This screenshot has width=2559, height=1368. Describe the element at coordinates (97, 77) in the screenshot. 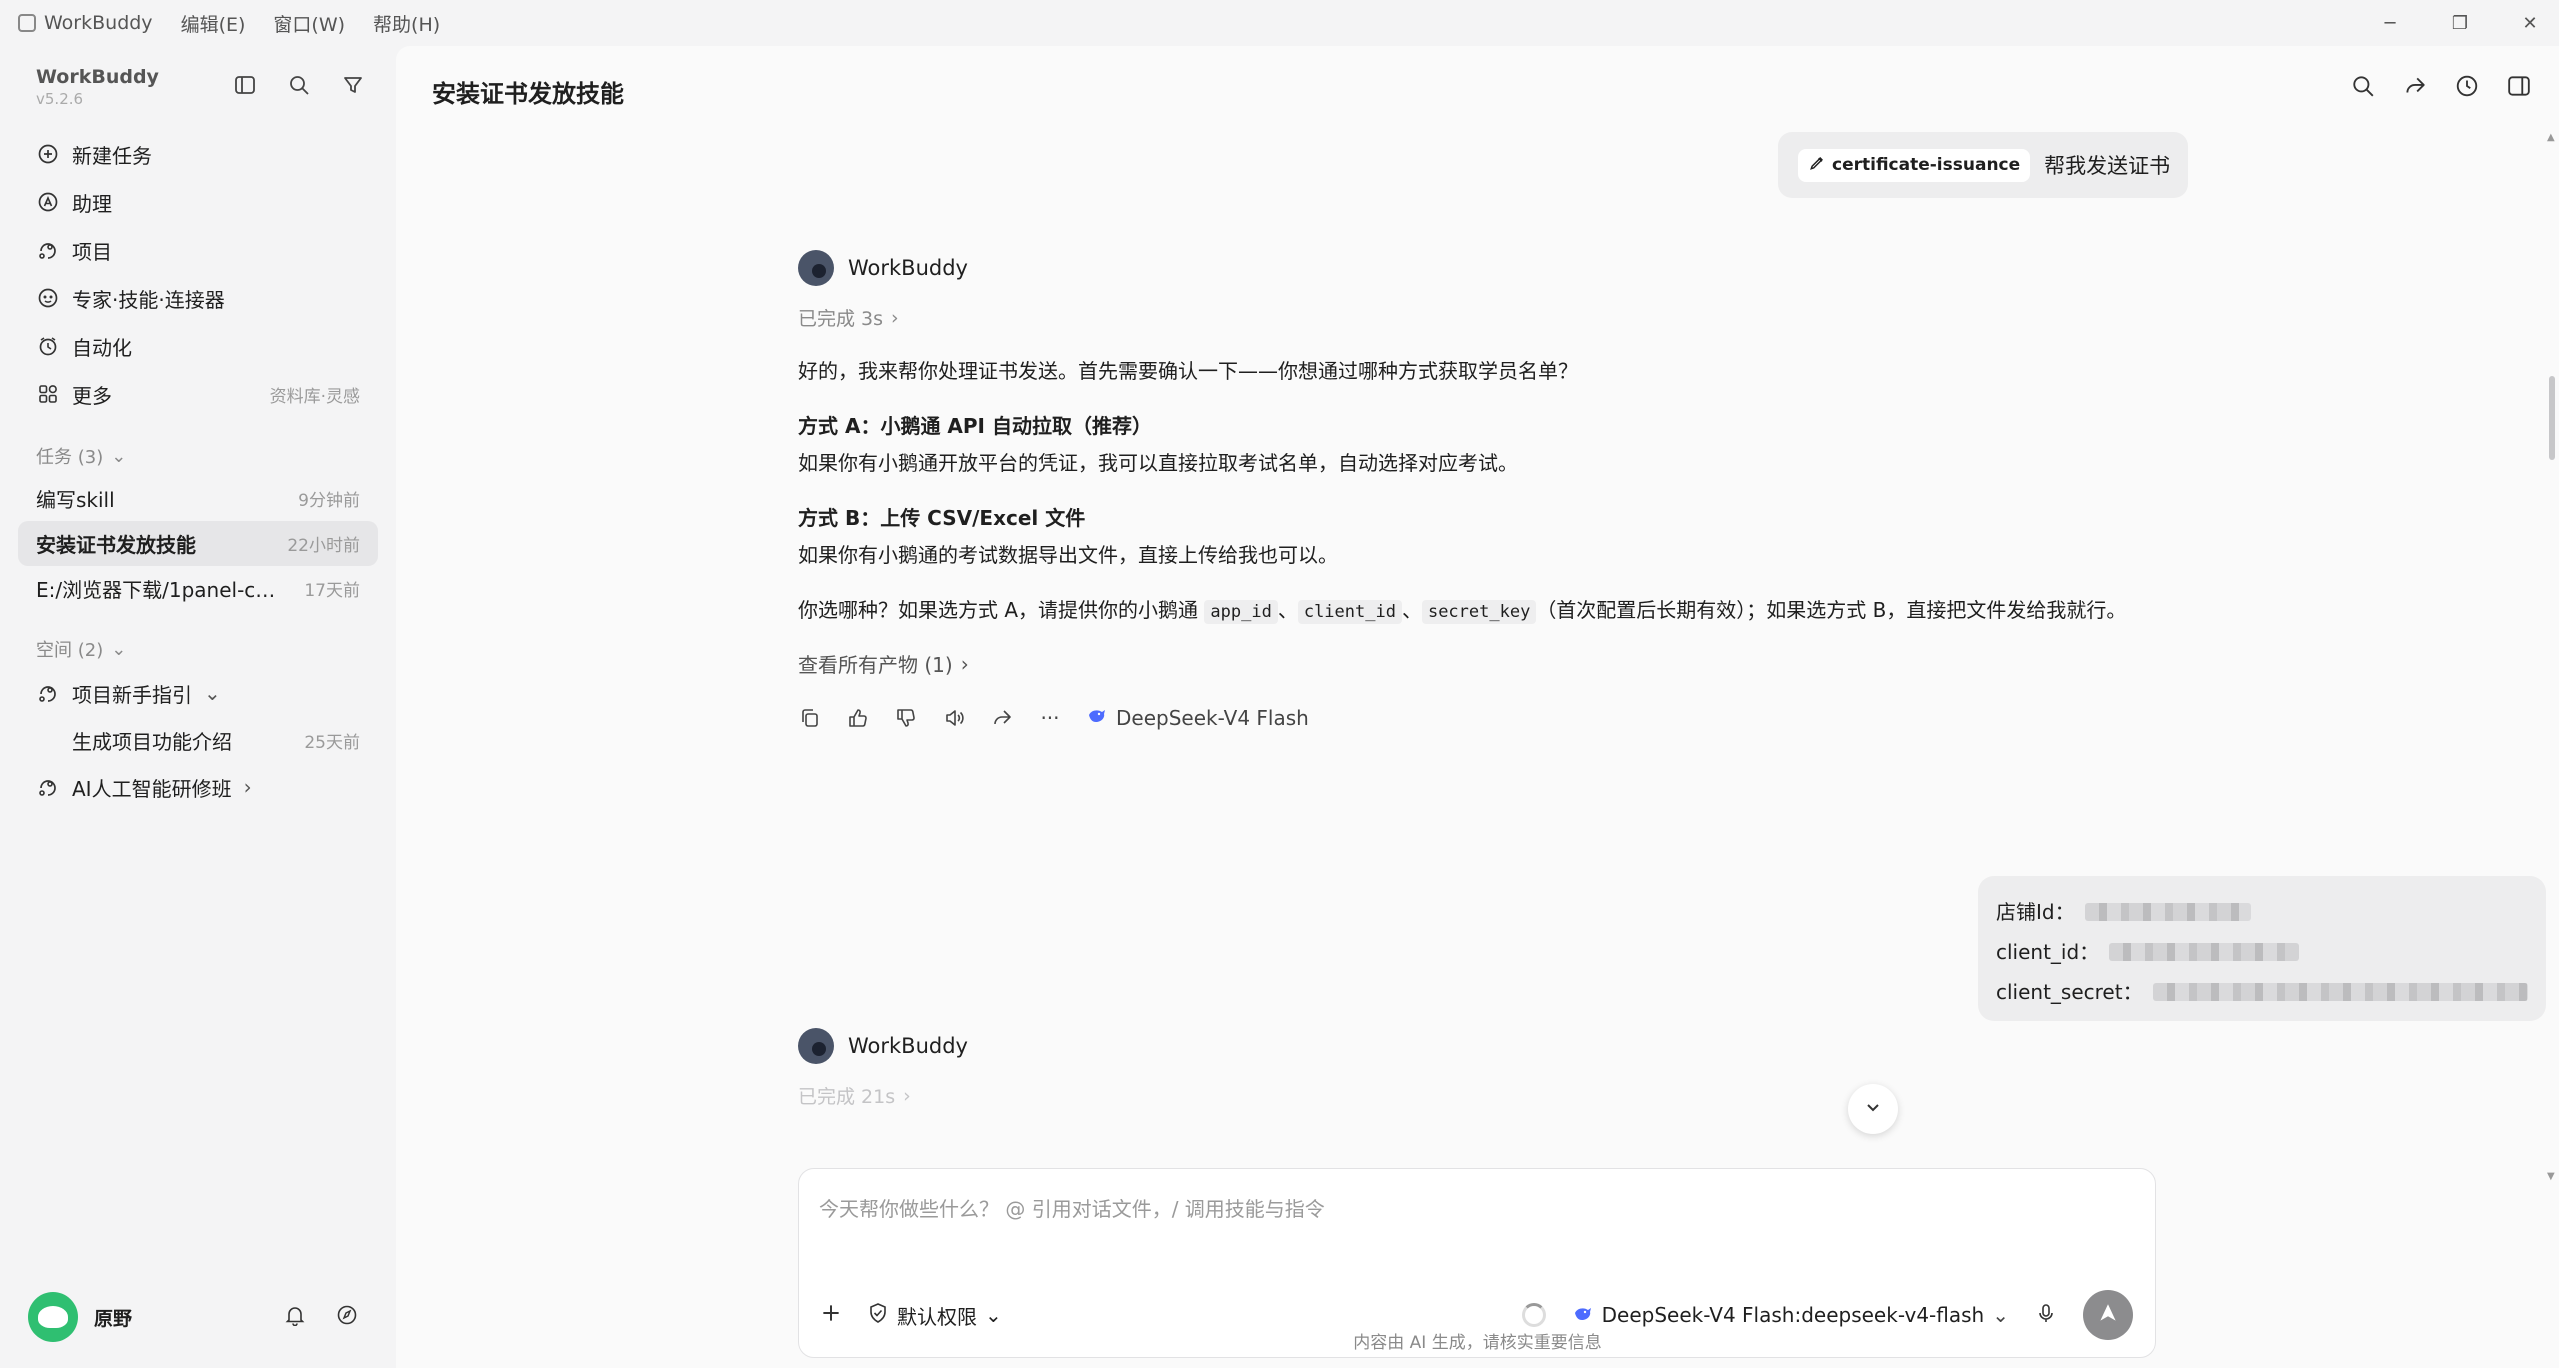

I see `brand-name: WorkBuddy` at that location.